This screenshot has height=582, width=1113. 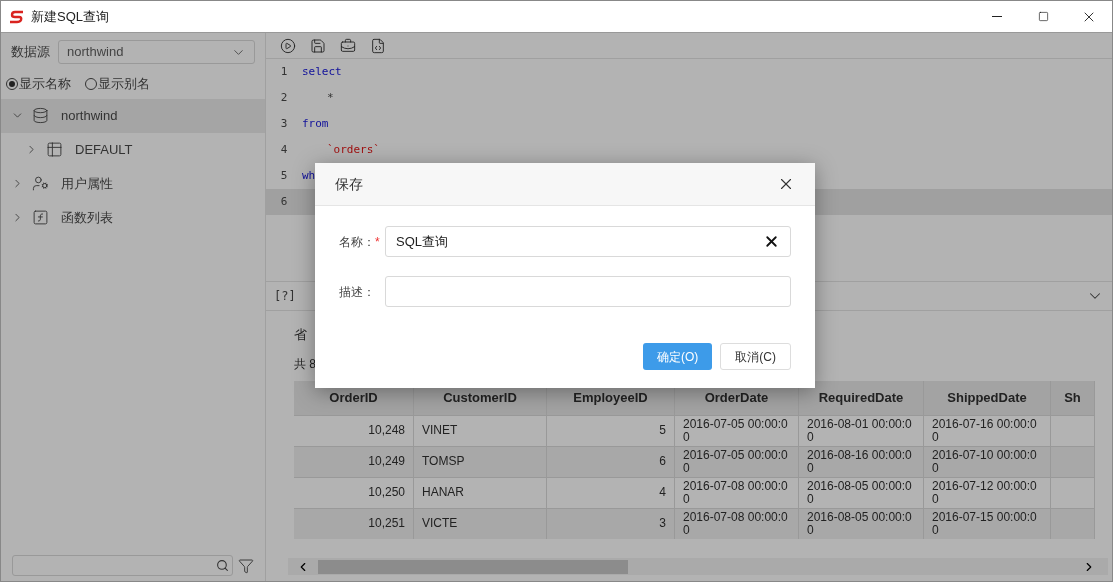 I want to click on tree-item: DEFAULT, so click(x=133, y=149).